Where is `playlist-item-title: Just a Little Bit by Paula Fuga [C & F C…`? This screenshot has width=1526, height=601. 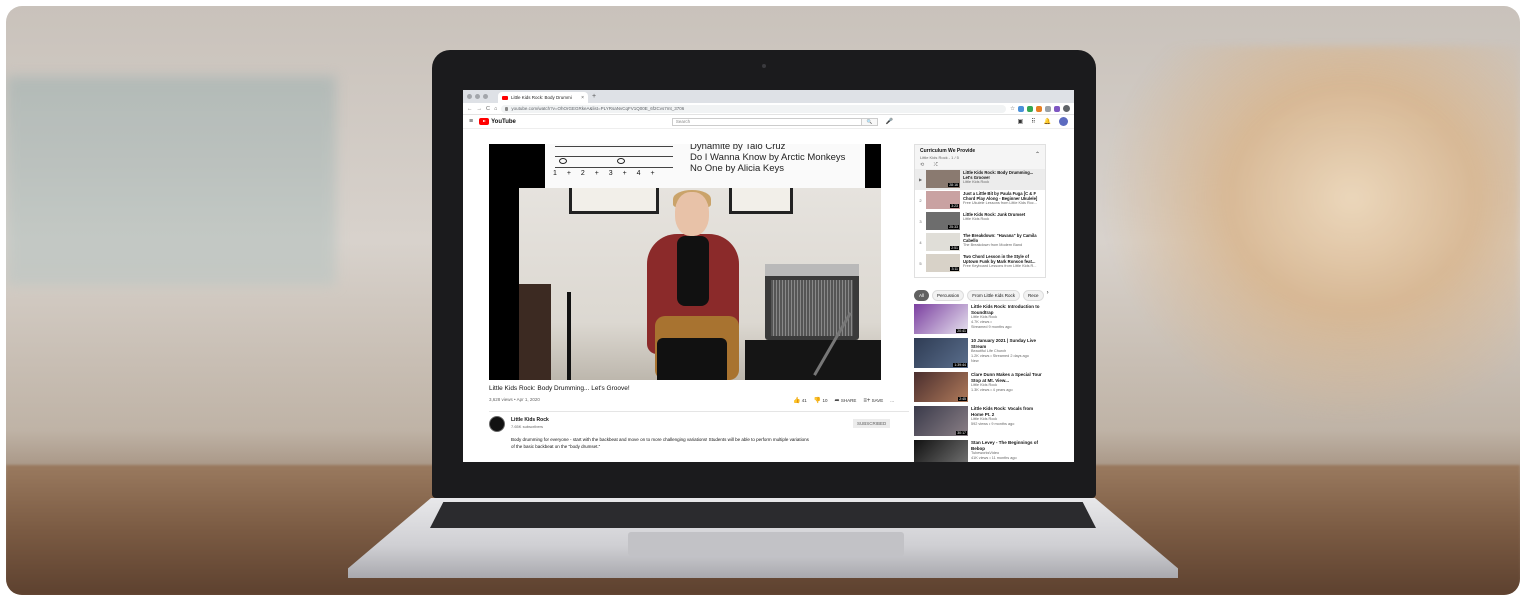 playlist-item-title: Just a Little Bit by Paula Fuga [C & F C… is located at coordinates (1000, 196).